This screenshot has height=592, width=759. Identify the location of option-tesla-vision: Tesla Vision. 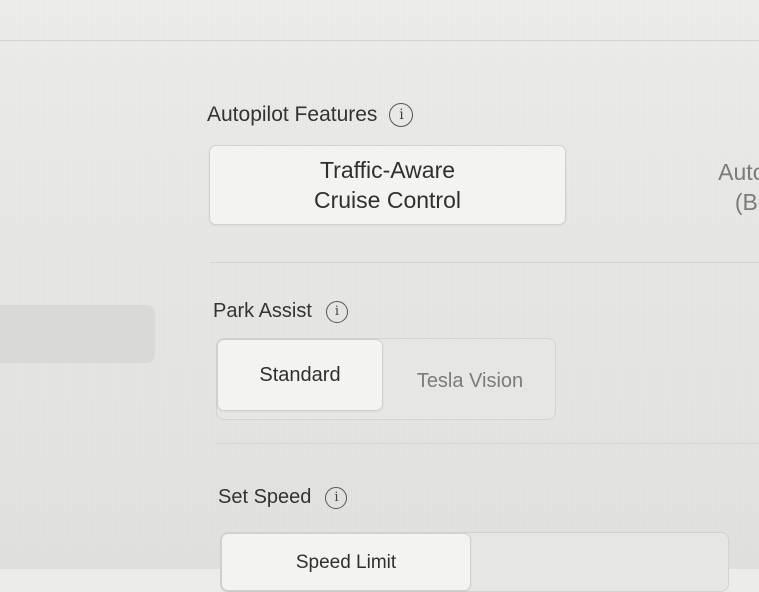
(470, 379).